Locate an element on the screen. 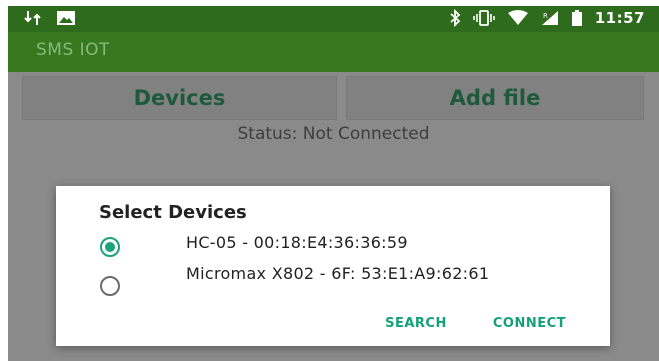 The width and height of the screenshot is (659, 361). status-bar: R 11:57 is located at coordinates (333, 19).